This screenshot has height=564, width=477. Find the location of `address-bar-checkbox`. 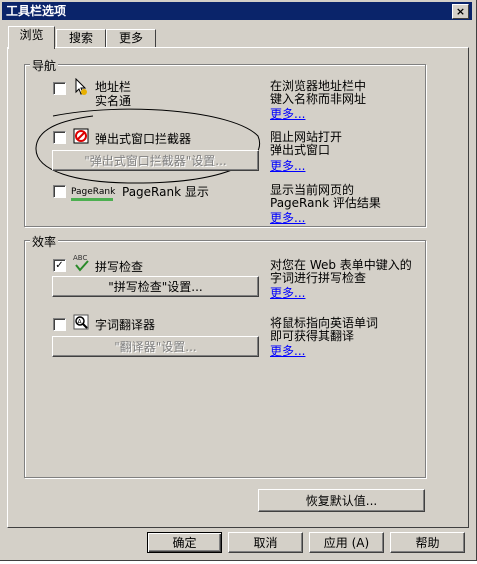

address-bar-checkbox is located at coordinates (59, 88).